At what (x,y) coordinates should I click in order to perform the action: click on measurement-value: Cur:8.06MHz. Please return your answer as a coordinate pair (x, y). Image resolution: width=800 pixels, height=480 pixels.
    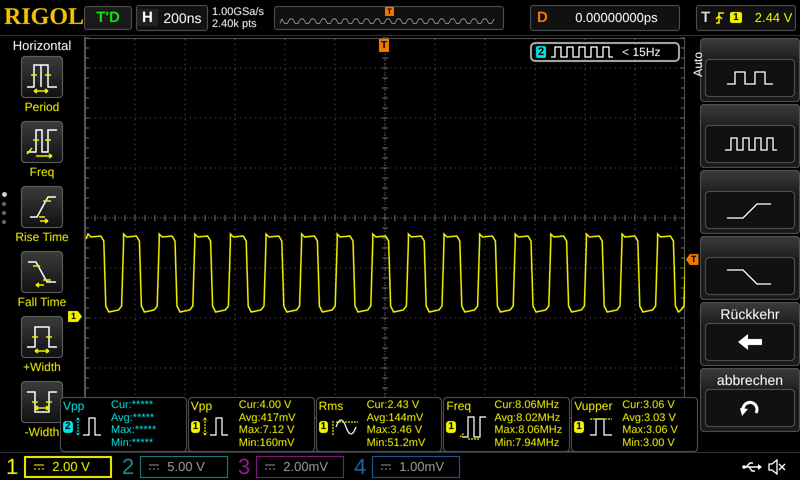
    Looking at the image, I should click on (527, 405).